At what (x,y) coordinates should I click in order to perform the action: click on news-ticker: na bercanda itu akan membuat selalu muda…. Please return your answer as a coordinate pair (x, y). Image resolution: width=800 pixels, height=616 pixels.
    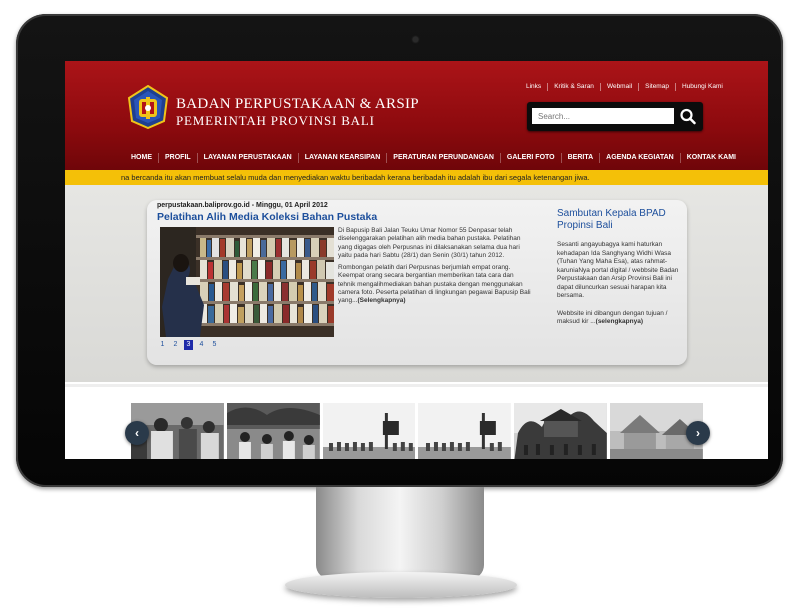
    Looking at the image, I should click on (416, 177).